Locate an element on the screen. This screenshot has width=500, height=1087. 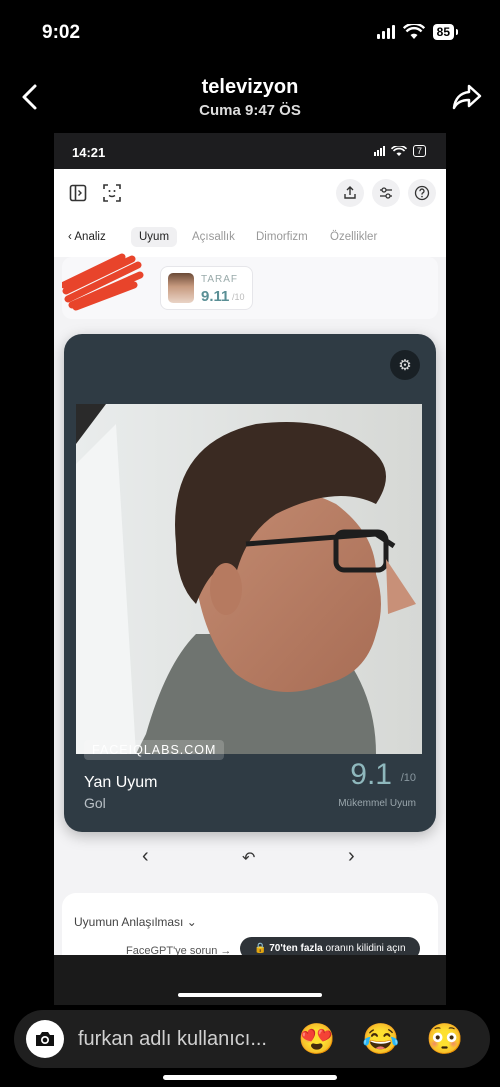
card-navigation: ‹ ↶ › is located at coordinates (250, 858).